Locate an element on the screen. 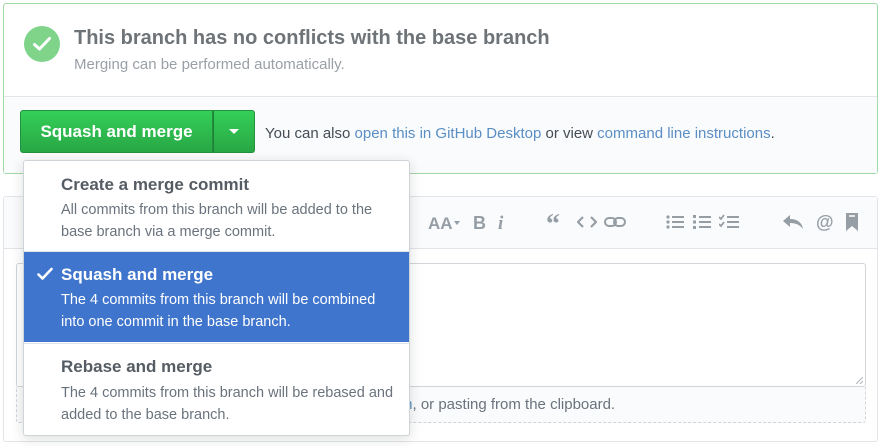 The height and width of the screenshot is (446, 881). menu-item-title: Create a merge commit is located at coordinates (155, 184).